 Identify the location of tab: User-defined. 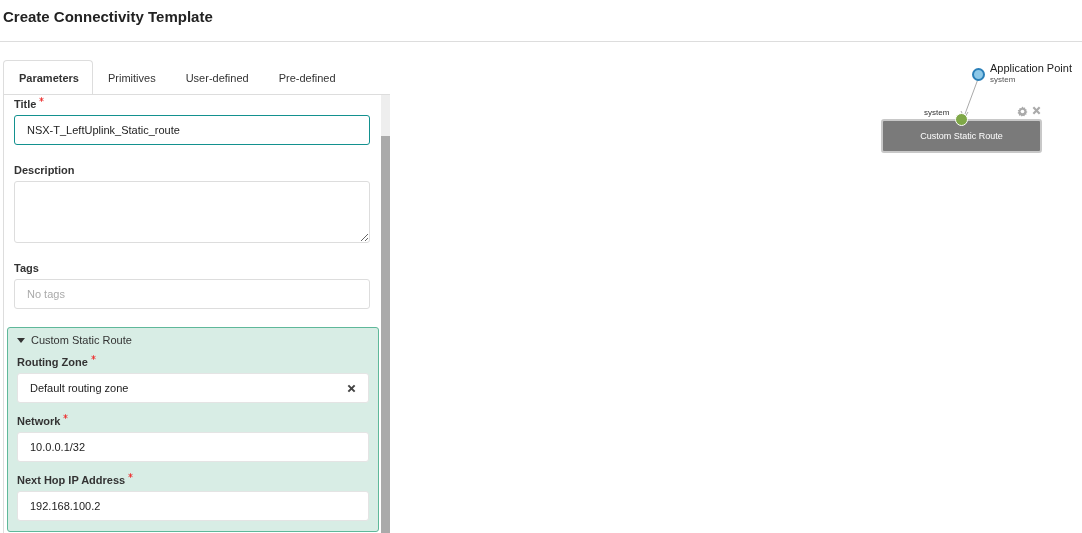
(217, 77).